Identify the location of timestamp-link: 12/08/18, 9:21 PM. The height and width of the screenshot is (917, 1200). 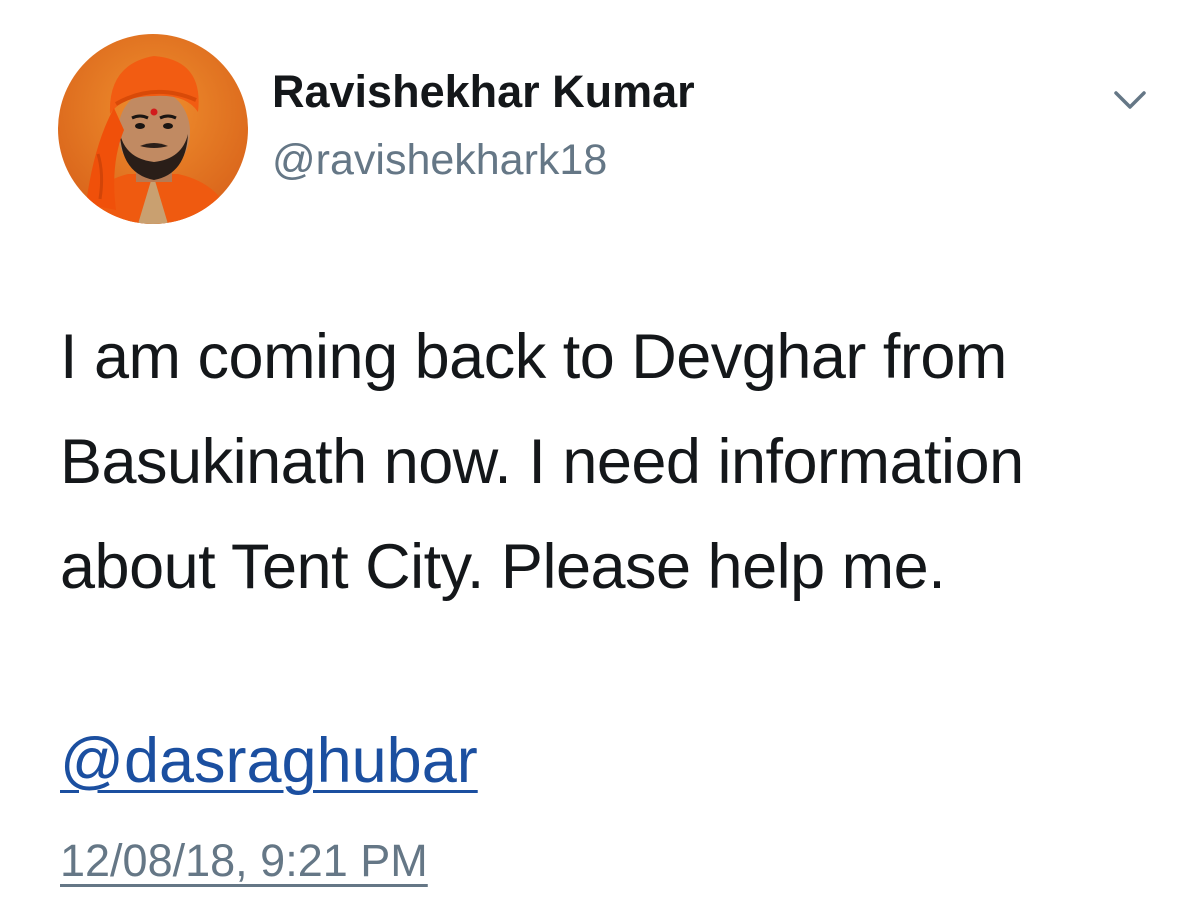
(244, 861).